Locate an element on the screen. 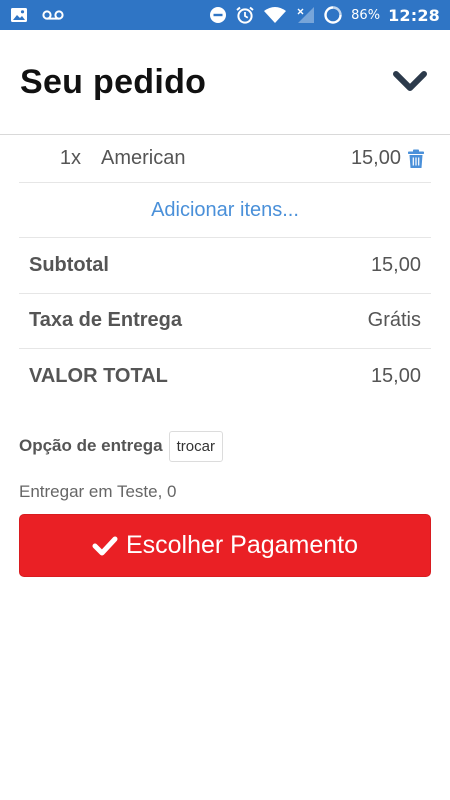 The height and width of the screenshot is (800, 450). alarm-icon is located at coordinates (245, 15).